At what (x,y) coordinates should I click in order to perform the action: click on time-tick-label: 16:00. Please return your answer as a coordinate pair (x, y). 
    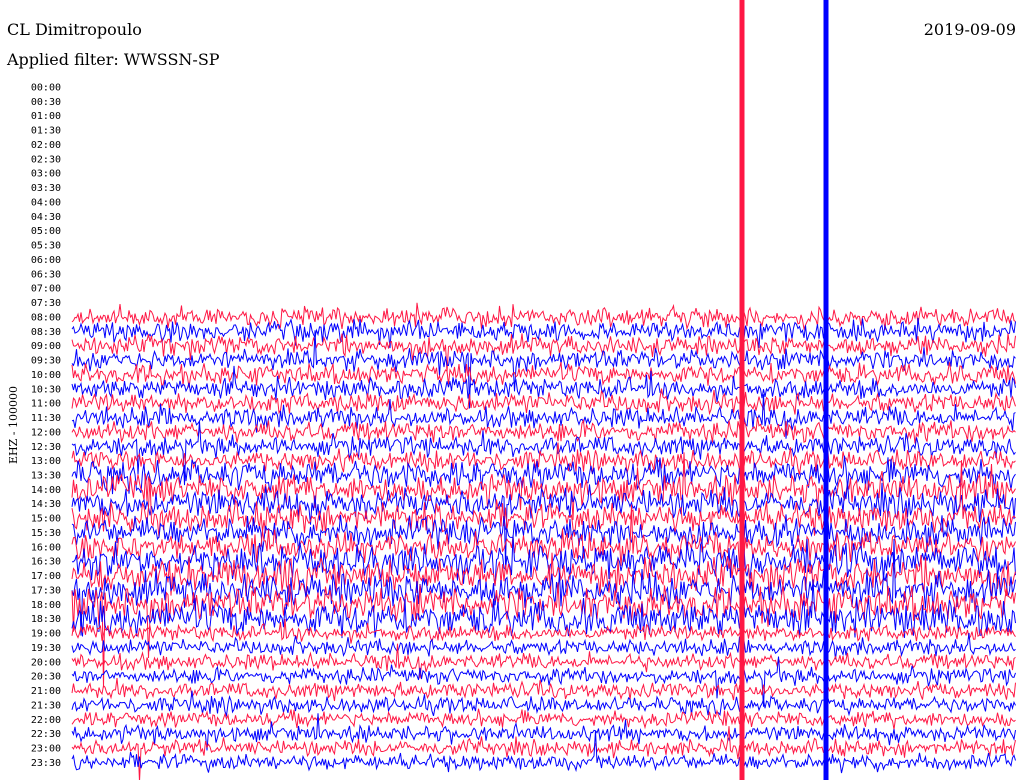
    Looking at the image, I should click on (46, 547).